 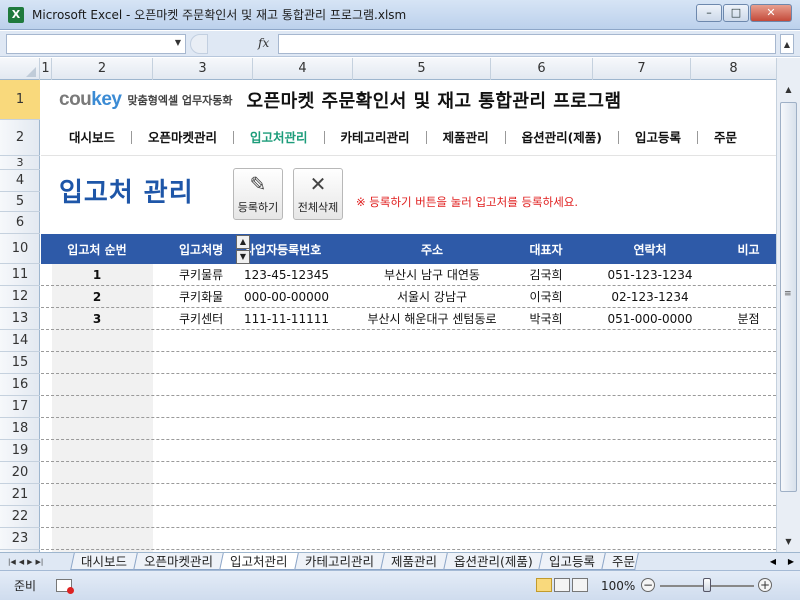 What do you see at coordinates (97, 297) in the screenshot?
I see `cell-seq: 2` at bounding box center [97, 297].